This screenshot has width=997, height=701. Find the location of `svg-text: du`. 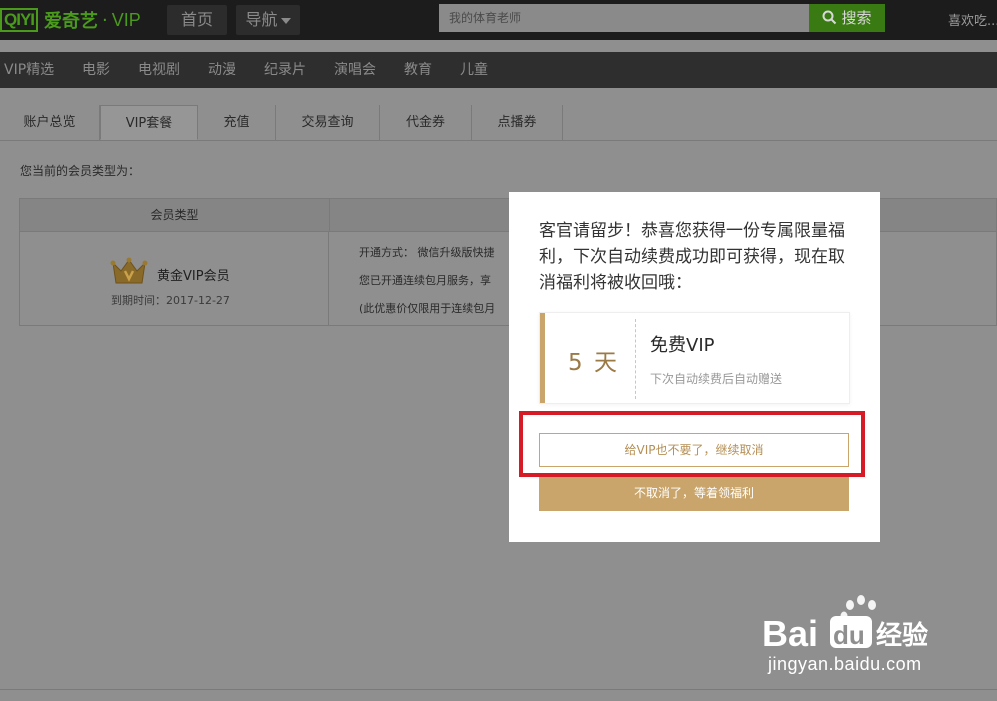

svg-text: du is located at coordinates (849, 635).